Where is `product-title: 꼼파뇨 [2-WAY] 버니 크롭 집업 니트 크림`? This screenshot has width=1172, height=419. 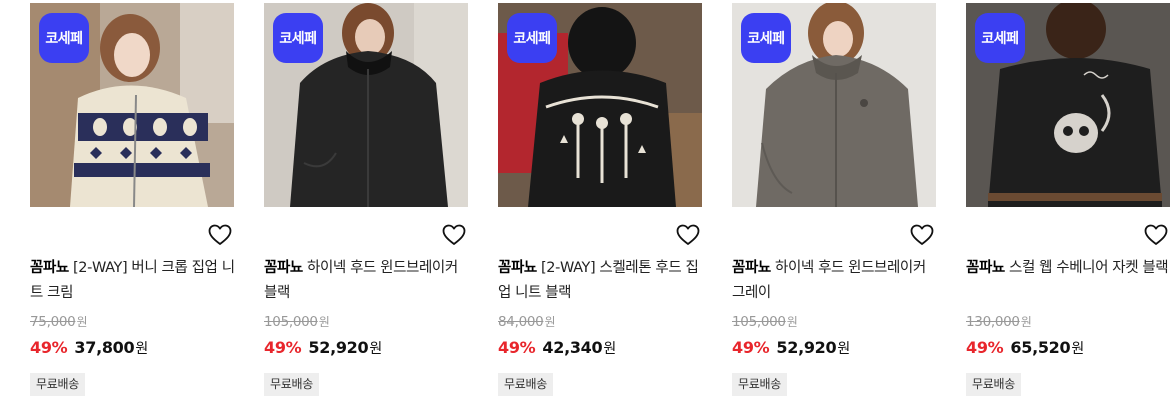 product-title: 꼼파뇨 [2-WAY] 버니 크롭 집업 니트 크림 is located at coordinates (133, 281).